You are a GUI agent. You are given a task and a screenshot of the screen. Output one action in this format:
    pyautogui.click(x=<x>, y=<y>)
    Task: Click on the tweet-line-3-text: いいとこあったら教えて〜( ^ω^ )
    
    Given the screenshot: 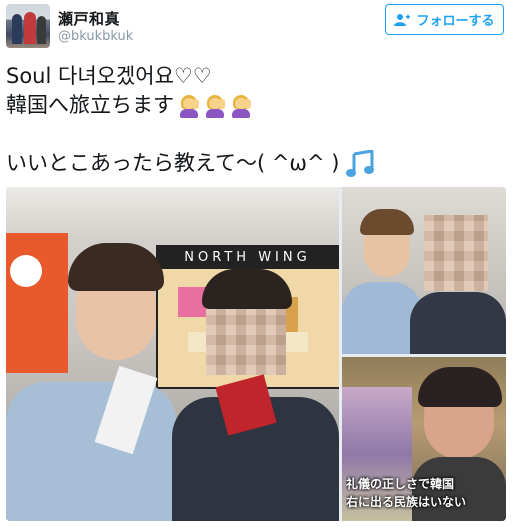 What is the action you would take?
    pyautogui.click(x=173, y=163)
    